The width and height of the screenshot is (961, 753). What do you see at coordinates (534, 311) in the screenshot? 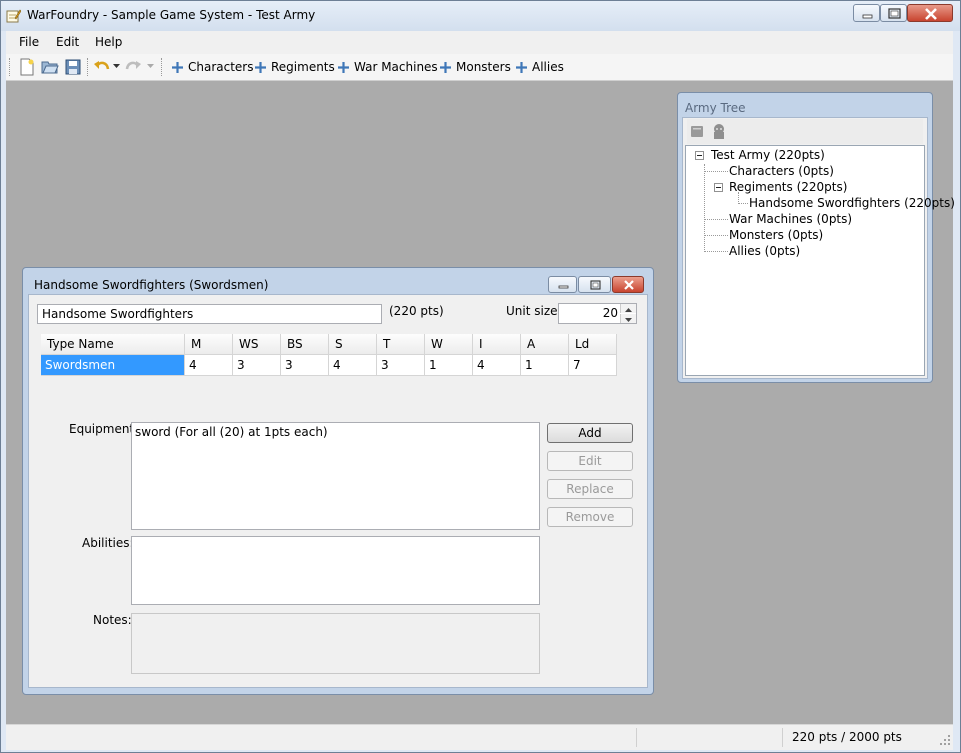
I see `unit-size-label: Unit size:` at bounding box center [534, 311].